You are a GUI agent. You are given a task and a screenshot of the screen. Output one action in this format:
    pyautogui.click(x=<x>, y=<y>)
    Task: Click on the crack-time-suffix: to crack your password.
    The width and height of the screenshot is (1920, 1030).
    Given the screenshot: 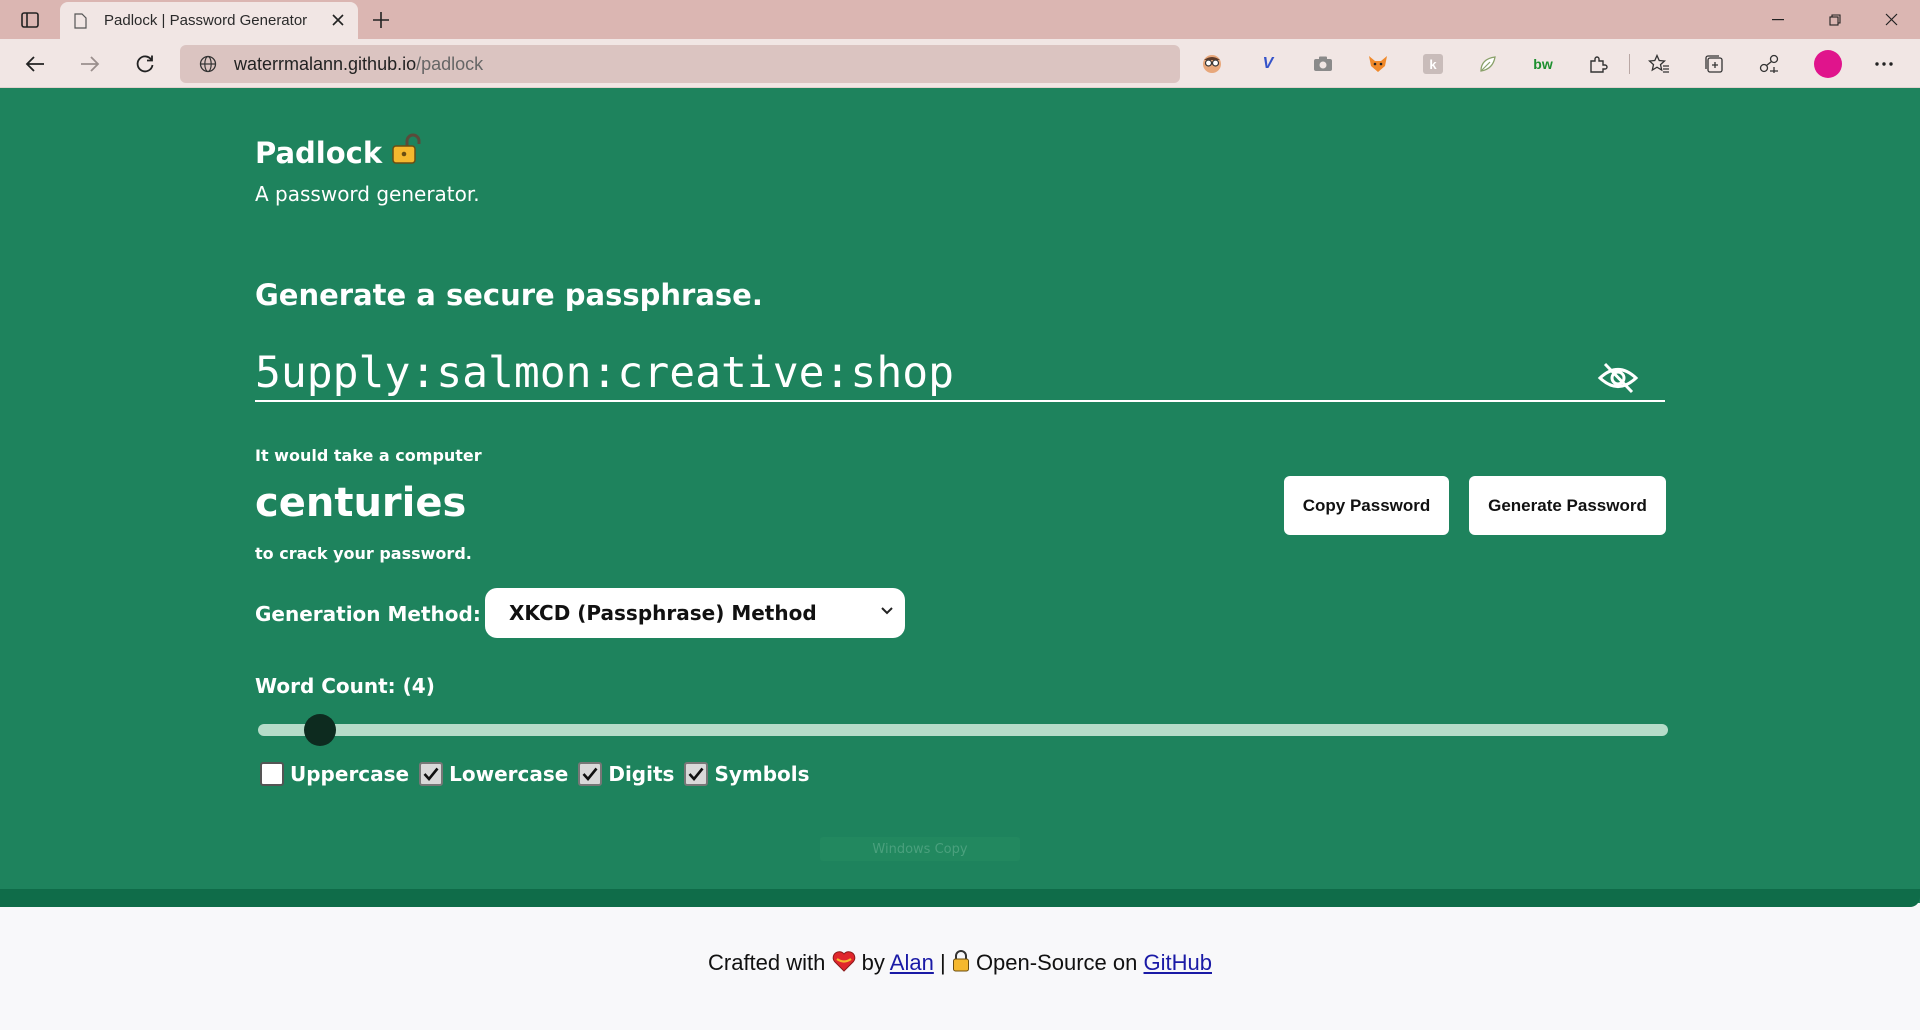 What is the action you would take?
    pyautogui.click(x=363, y=553)
    